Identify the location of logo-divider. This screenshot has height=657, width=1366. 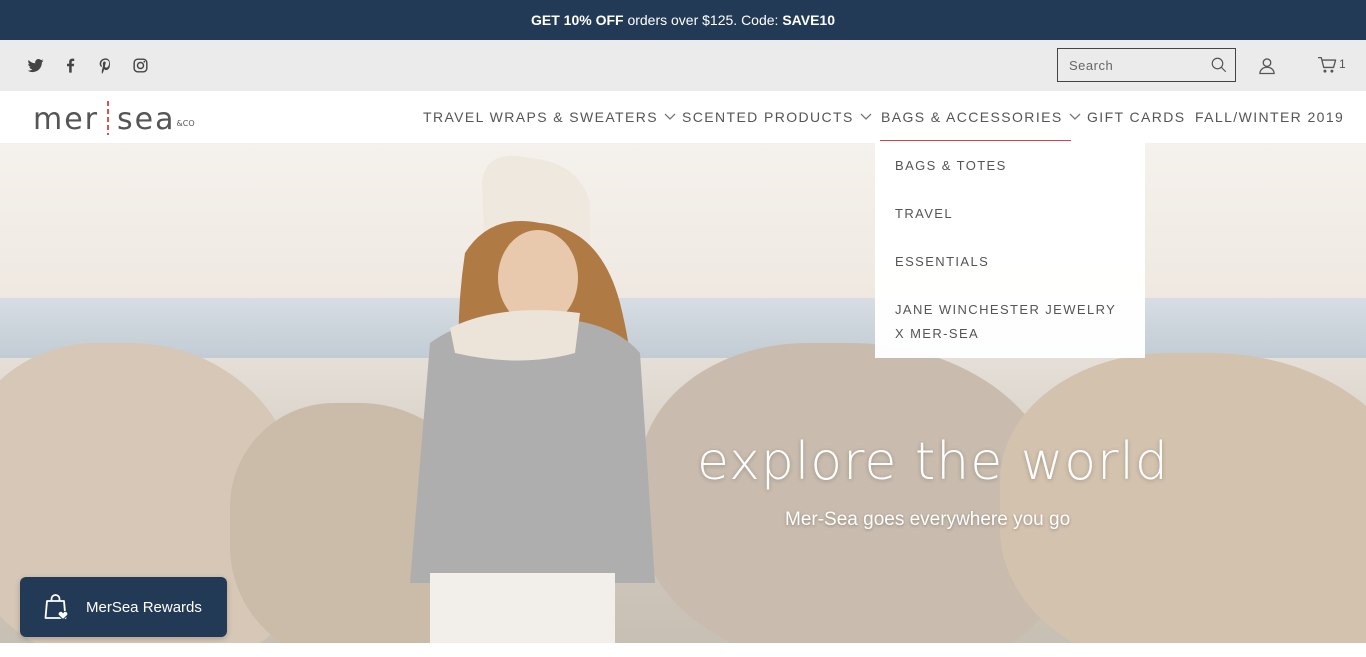
(108, 118).